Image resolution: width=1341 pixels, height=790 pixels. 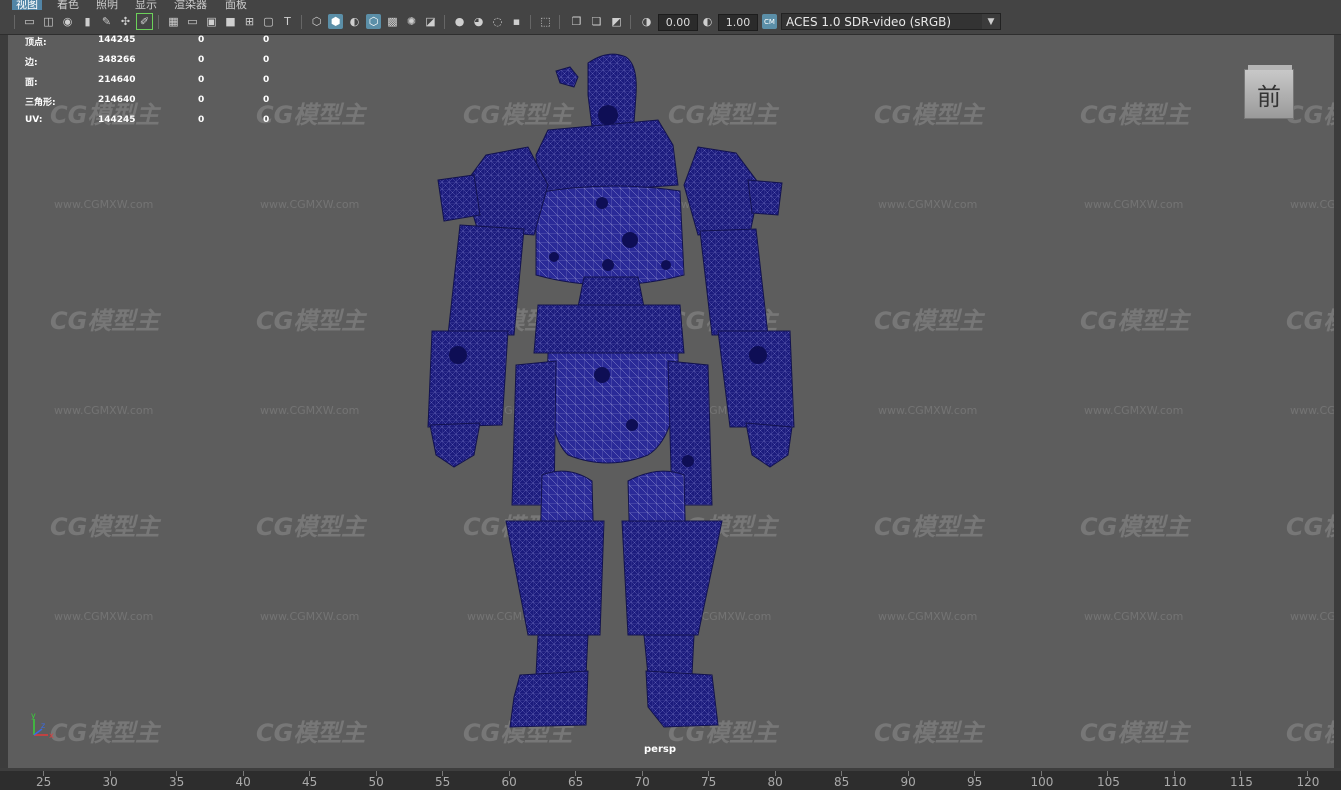 What do you see at coordinates (596, 21) in the screenshot?
I see `xray-joints-icon: ❏` at bounding box center [596, 21].